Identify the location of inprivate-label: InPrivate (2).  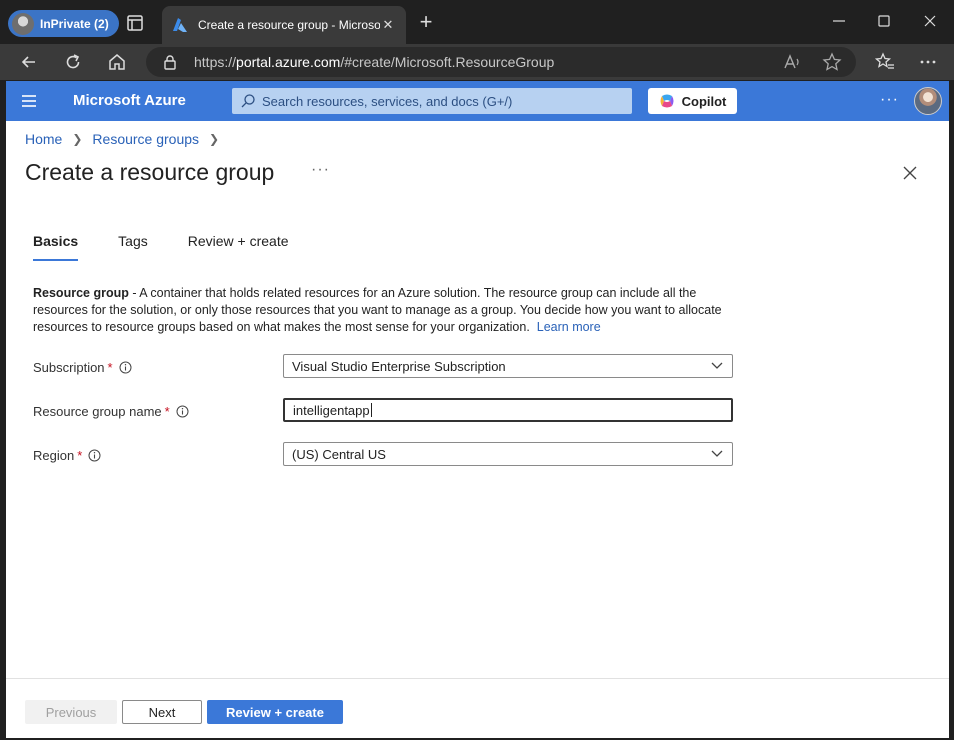
(74, 23).